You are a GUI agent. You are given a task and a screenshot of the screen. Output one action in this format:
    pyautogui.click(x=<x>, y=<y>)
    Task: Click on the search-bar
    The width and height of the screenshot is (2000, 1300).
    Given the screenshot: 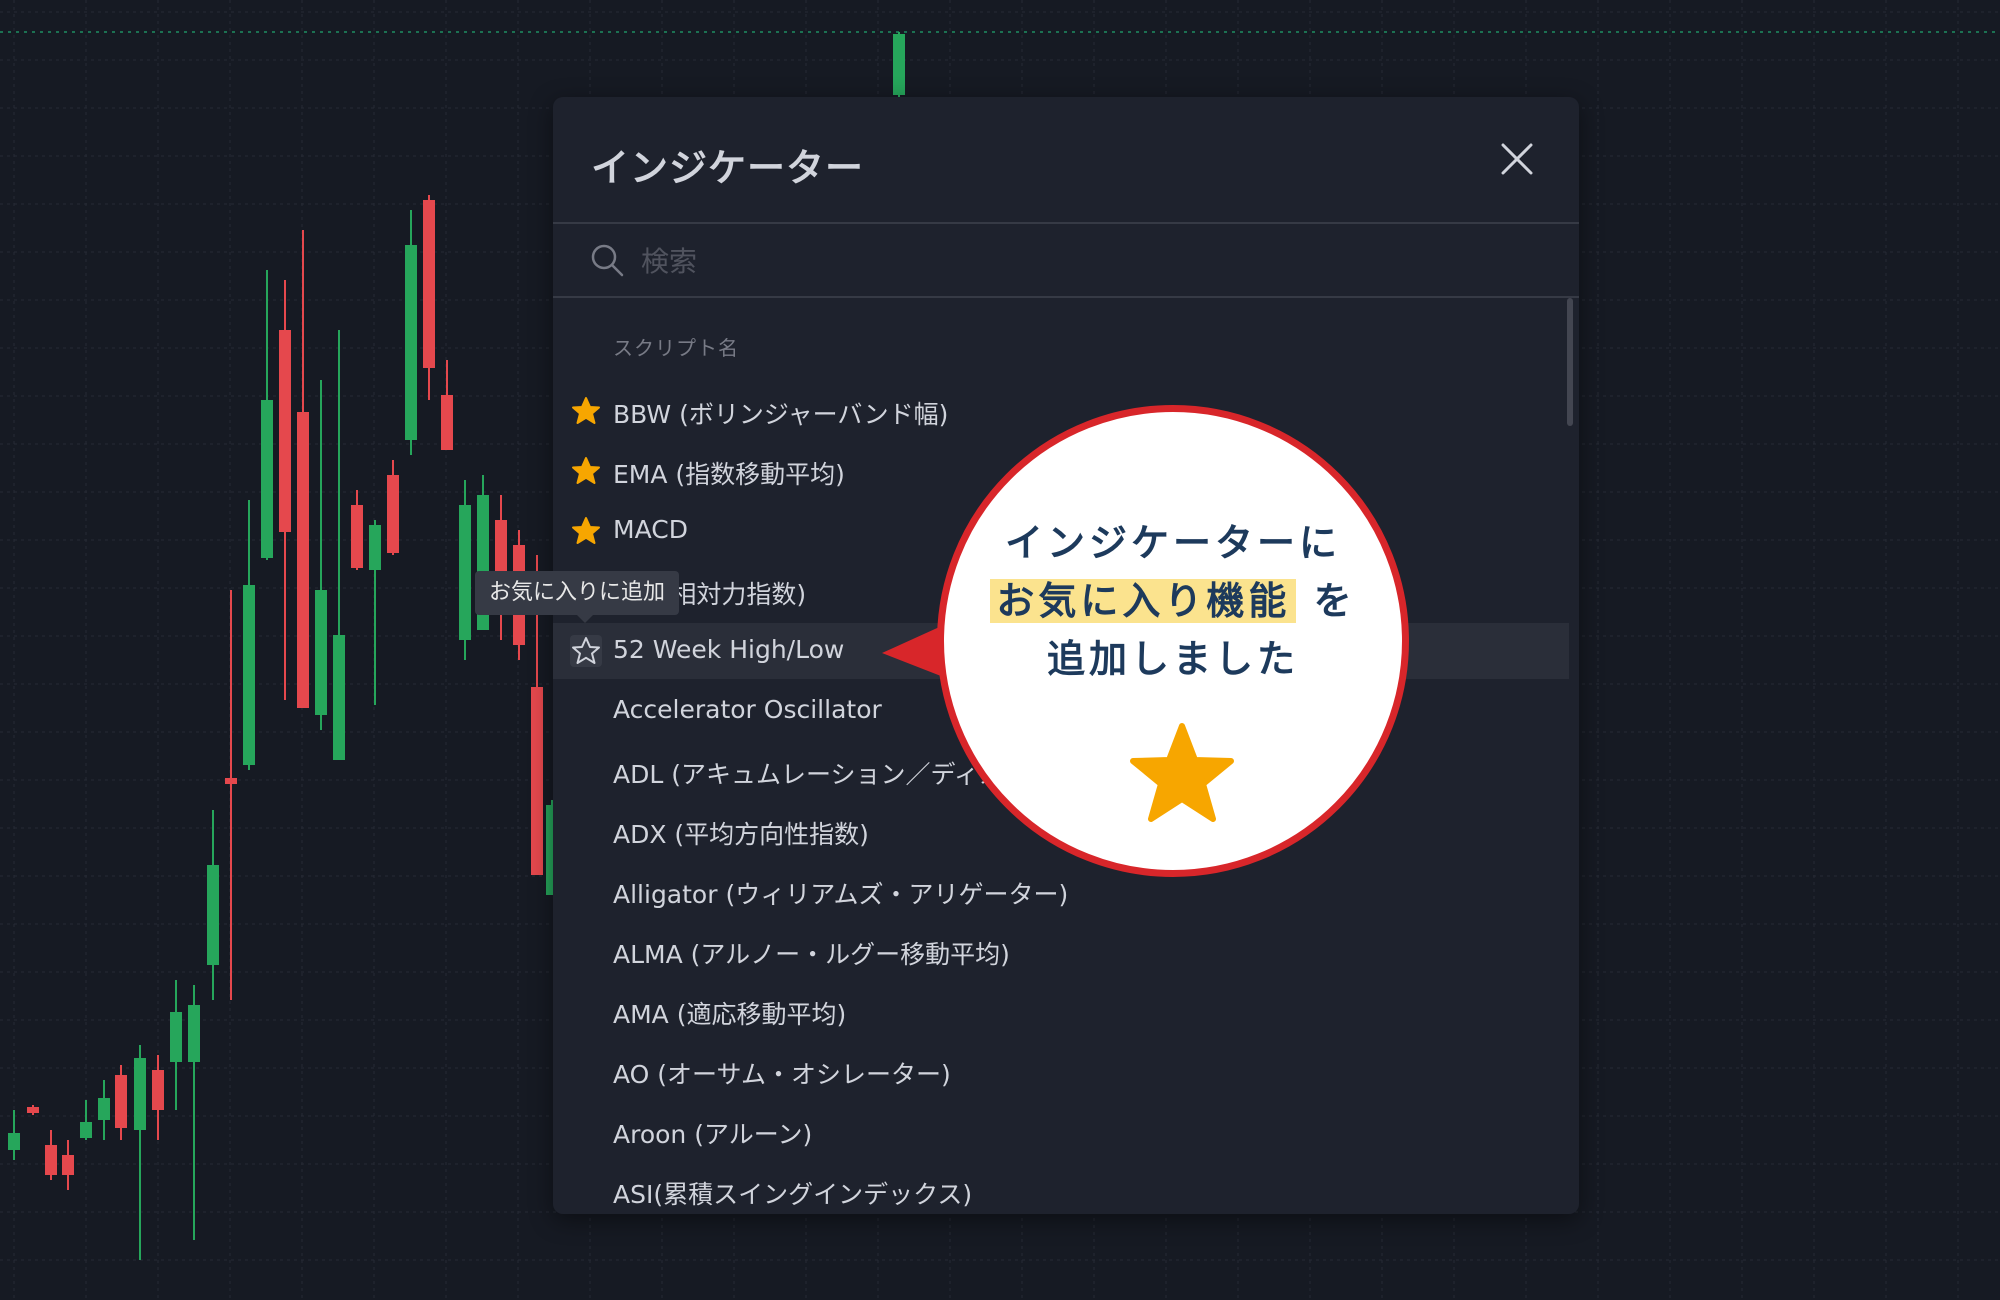 What is the action you would take?
    pyautogui.click(x=1066, y=260)
    